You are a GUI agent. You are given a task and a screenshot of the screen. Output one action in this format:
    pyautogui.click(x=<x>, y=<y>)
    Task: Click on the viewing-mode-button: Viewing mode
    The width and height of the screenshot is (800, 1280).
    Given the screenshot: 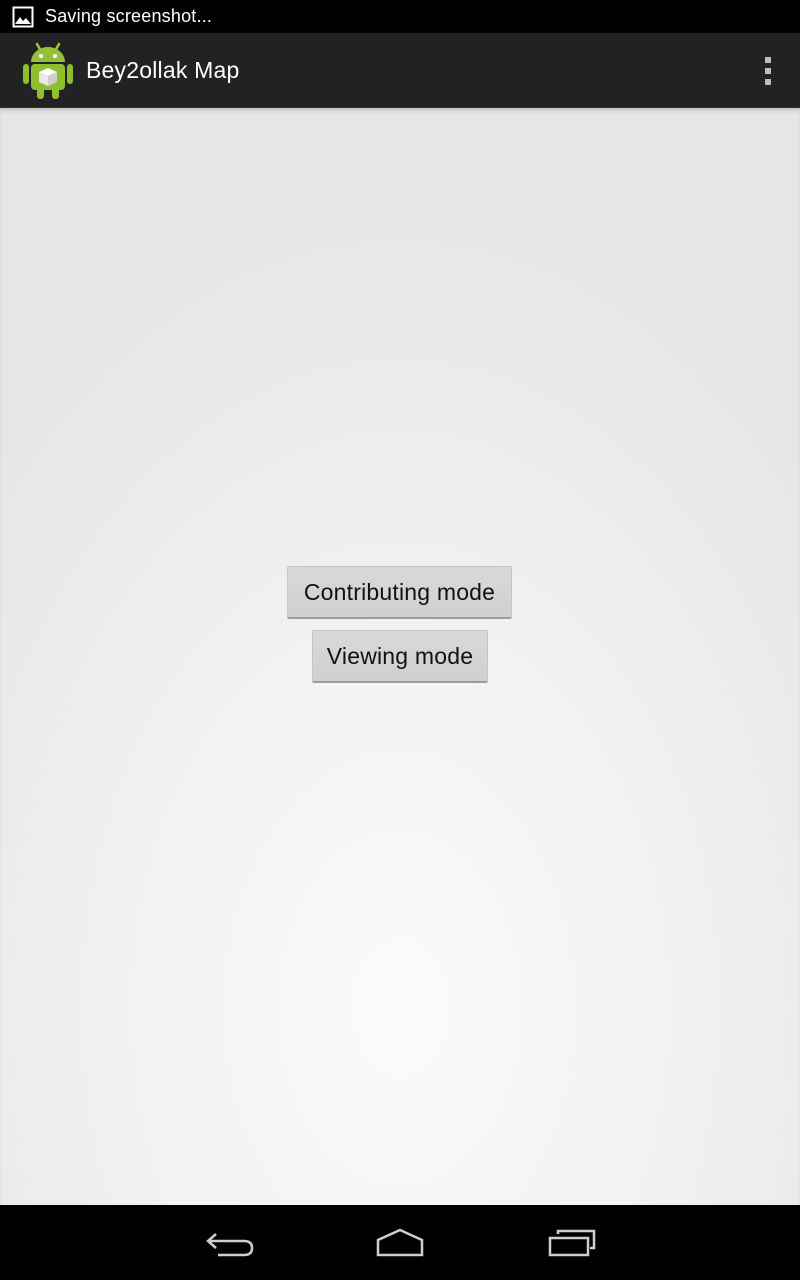 What is the action you would take?
    pyautogui.click(x=400, y=656)
    